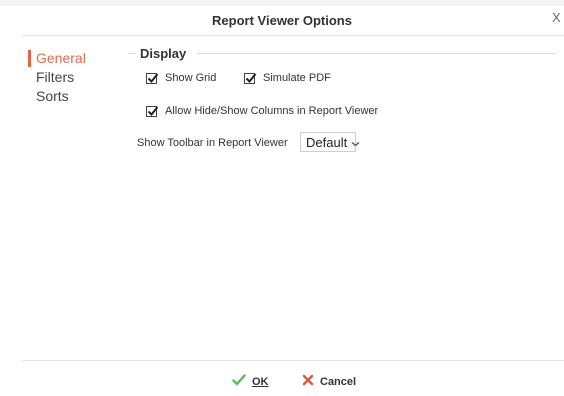 The width and height of the screenshot is (564, 396). What do you see at coordinates (191, 78) in the screenshot?
I see `show-grid-label: Show Grid` at bounding box center [191, 78].